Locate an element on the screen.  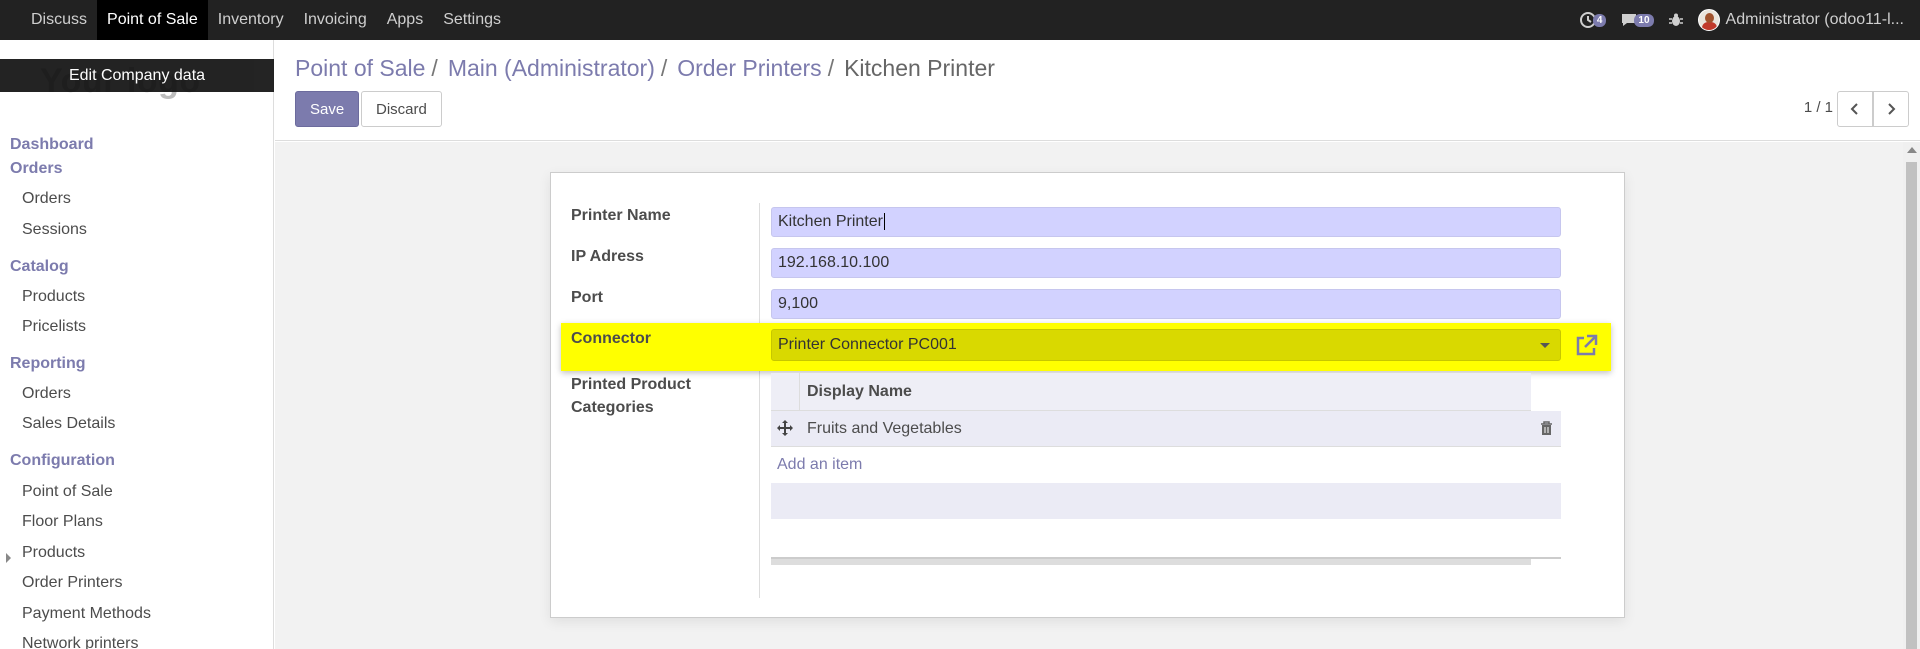
nav-settings: Settings is located at coordinates (472, 20).